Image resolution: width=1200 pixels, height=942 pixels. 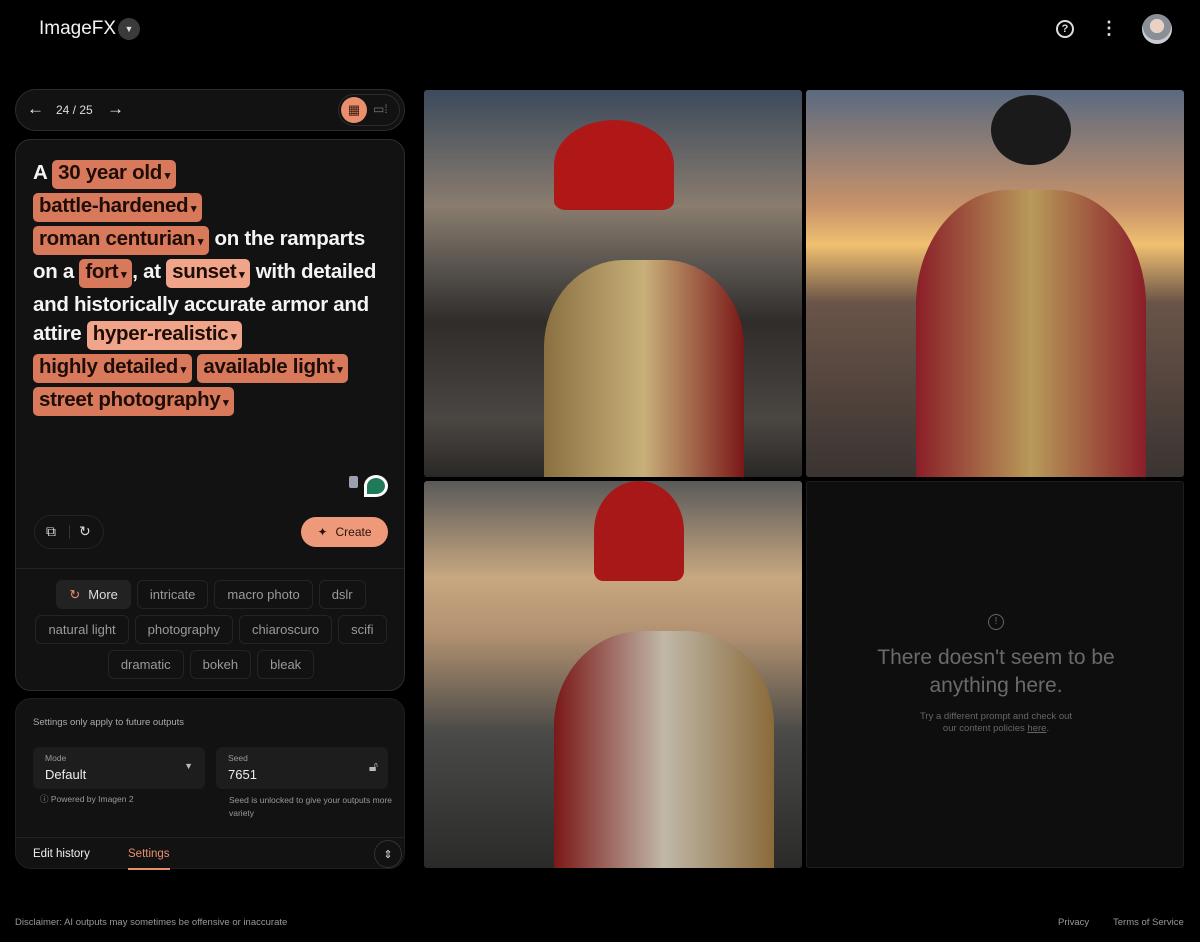 I want to click on arrow-right-icon: →, so click(x=115, y=109).